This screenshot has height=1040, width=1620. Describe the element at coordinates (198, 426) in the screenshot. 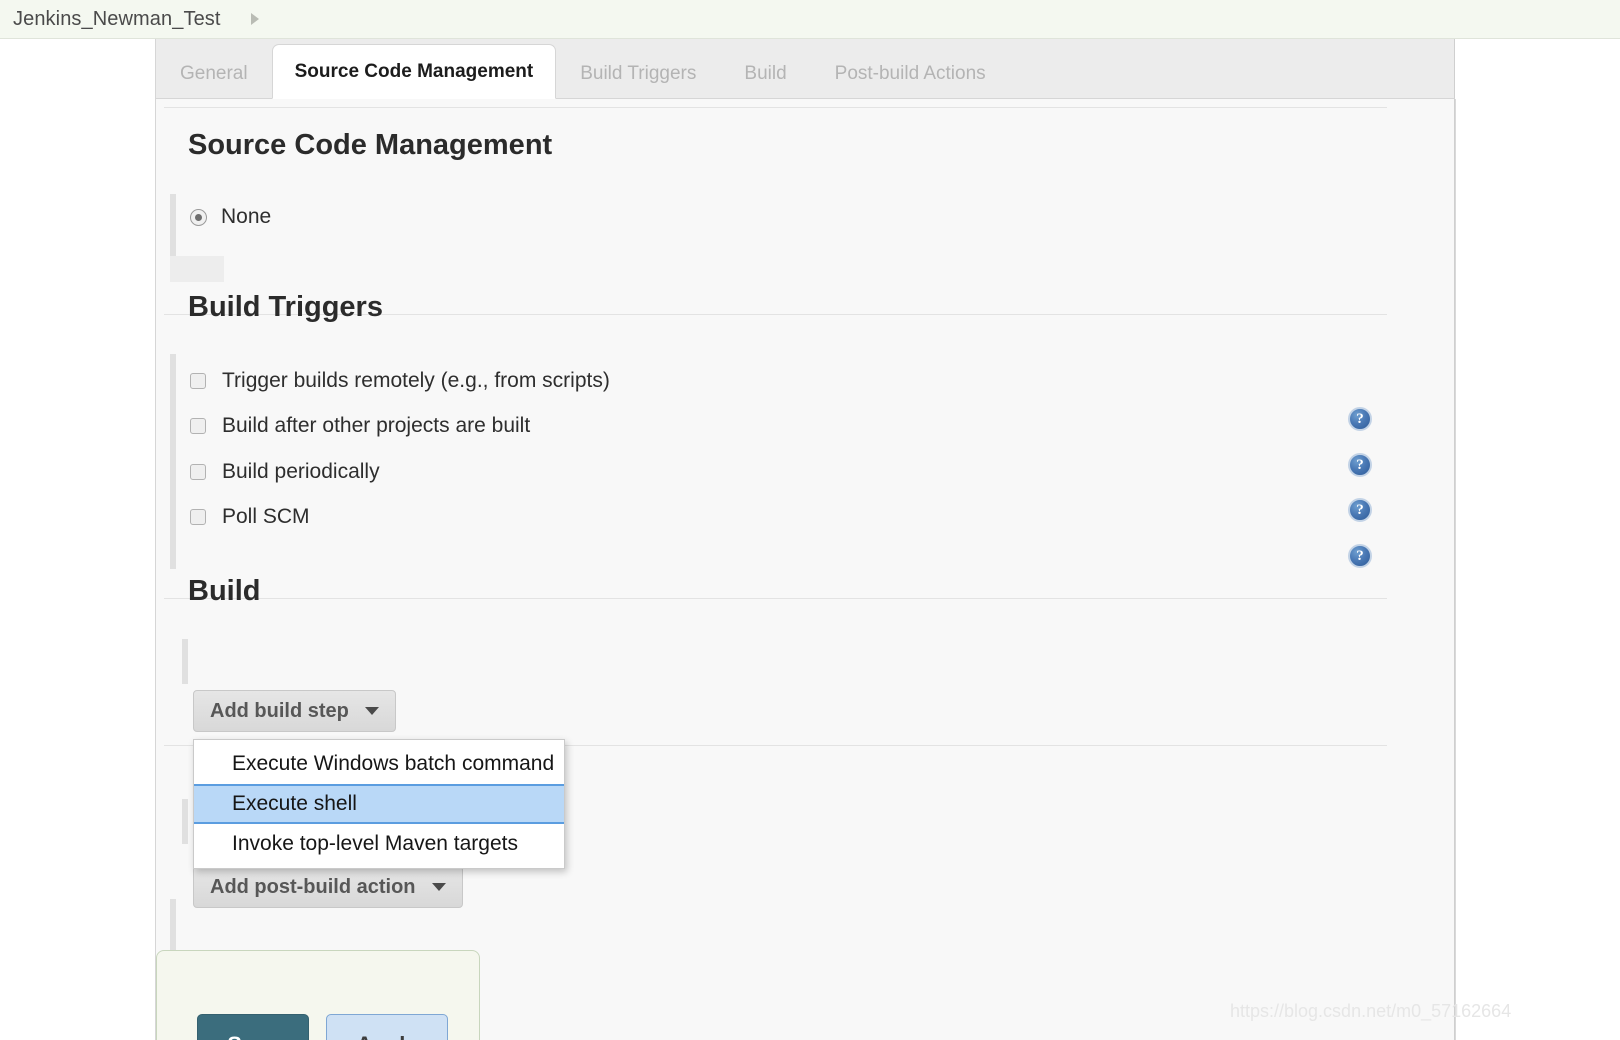

I see `checkbox-build-after-other-projects` at that location.